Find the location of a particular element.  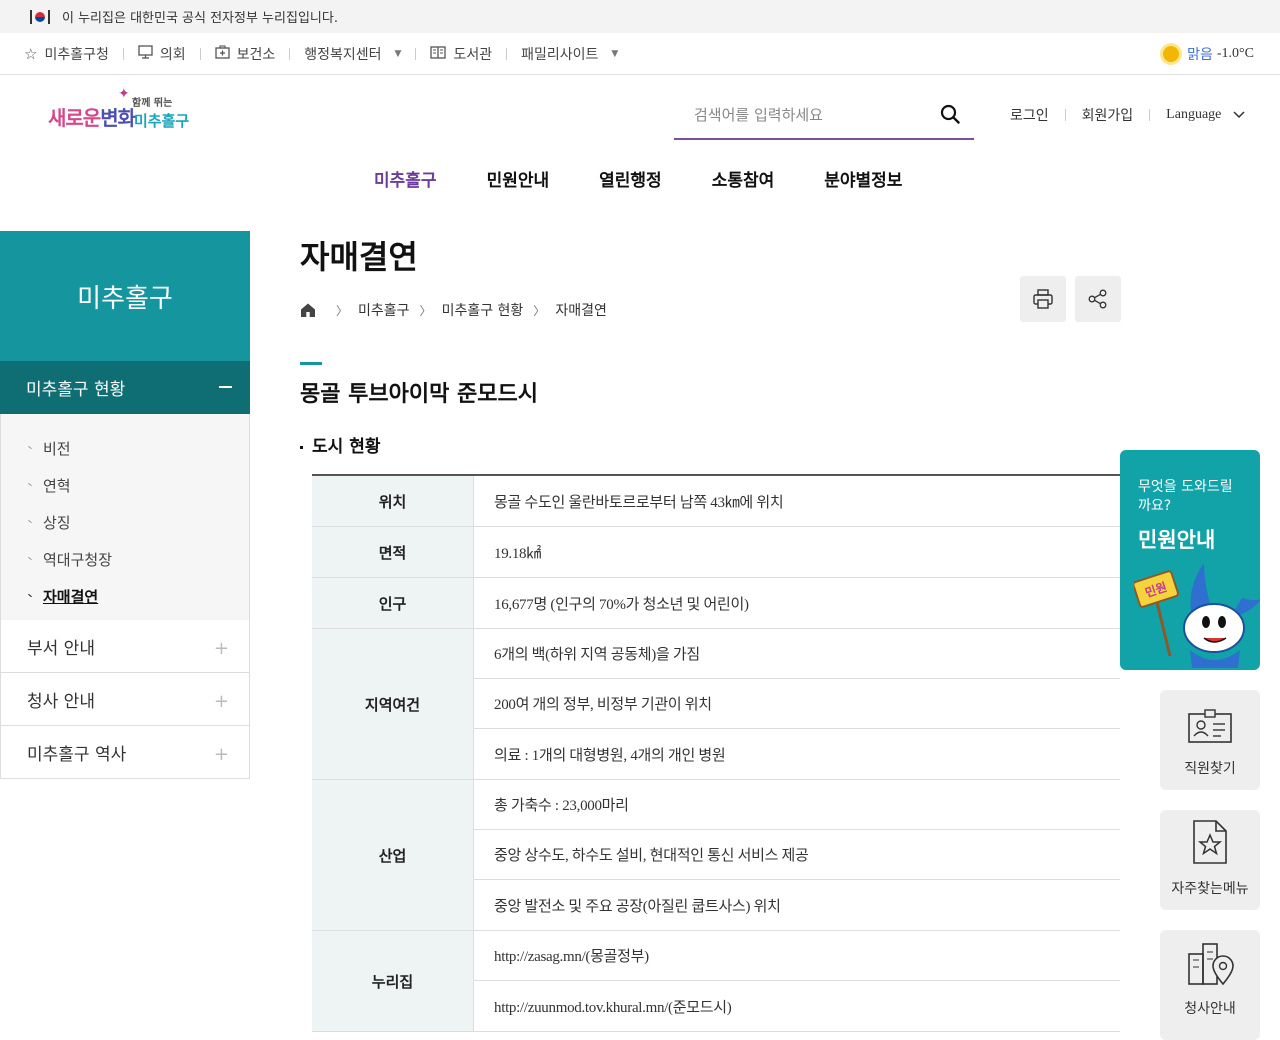

gnb-item-field-info: 분야별정보 is located at coordinates (863, 178).